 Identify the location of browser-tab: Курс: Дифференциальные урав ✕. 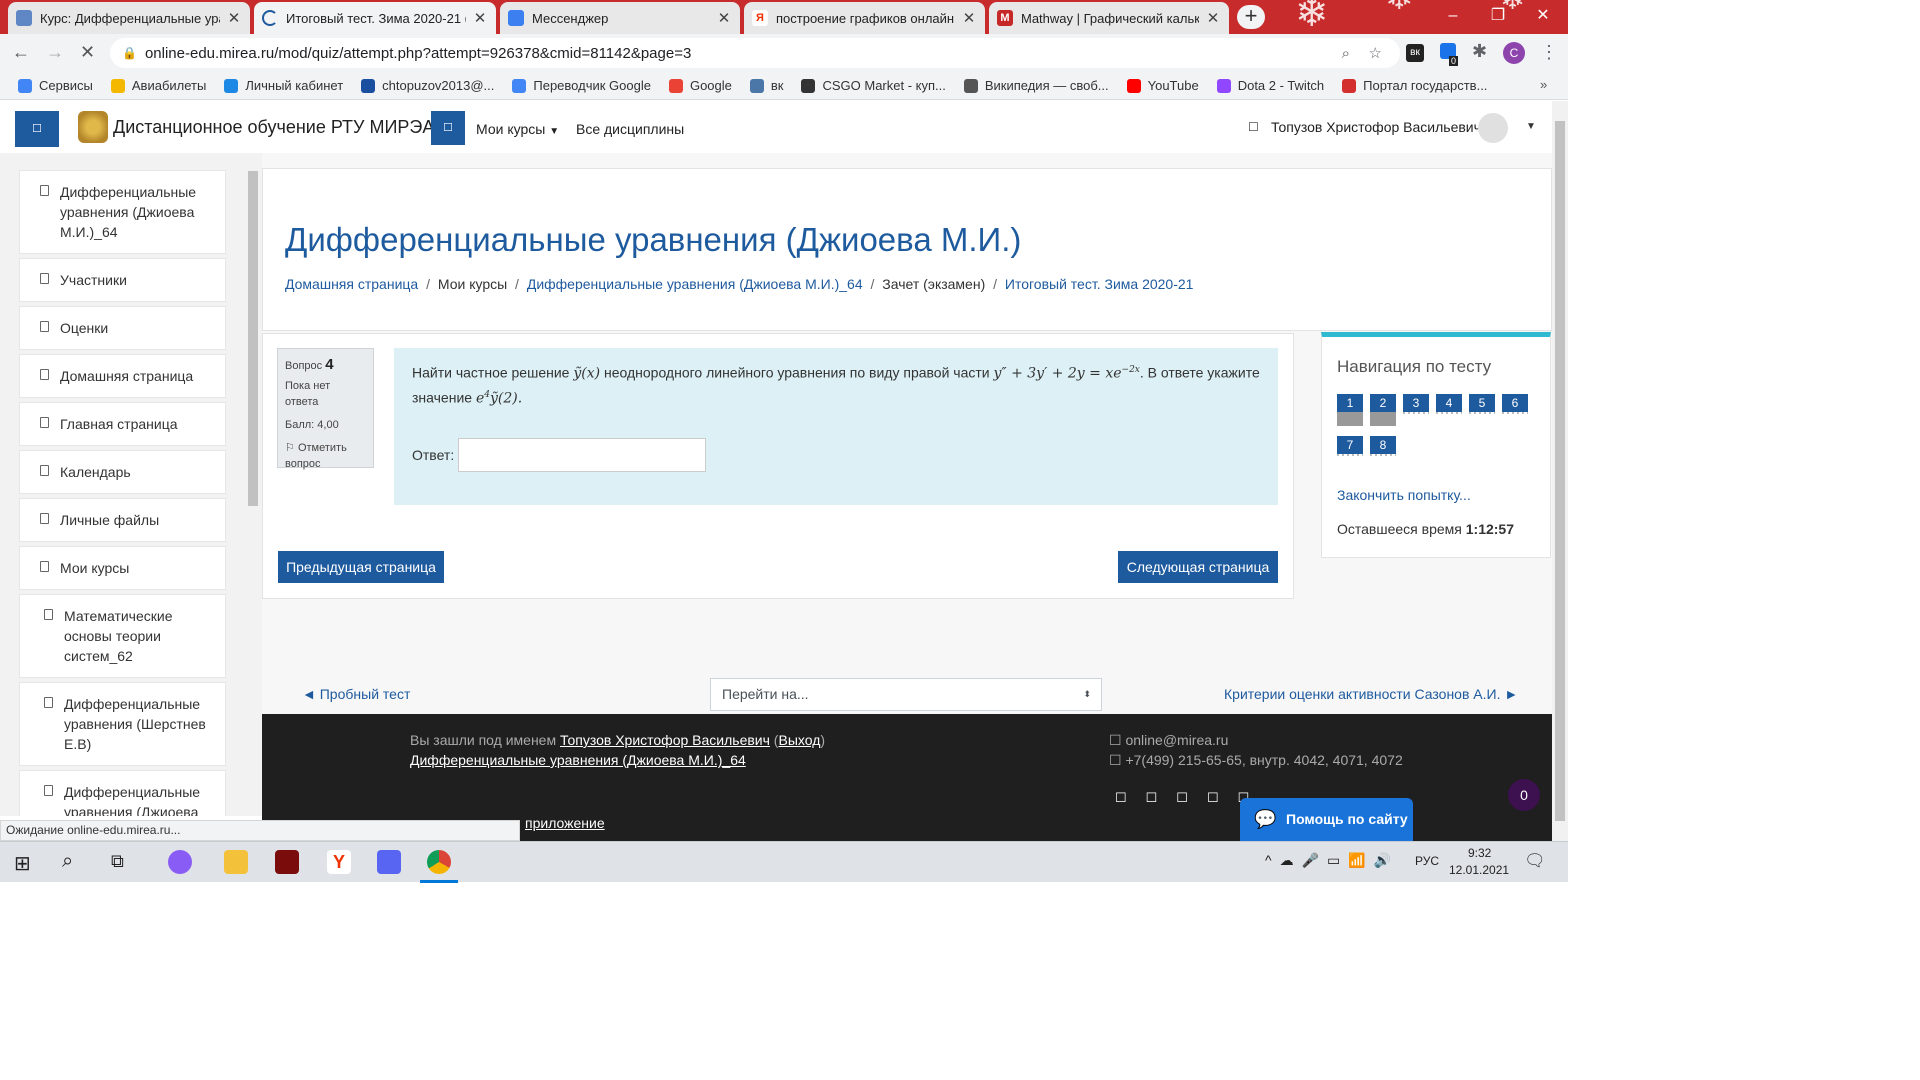
(129, 18).